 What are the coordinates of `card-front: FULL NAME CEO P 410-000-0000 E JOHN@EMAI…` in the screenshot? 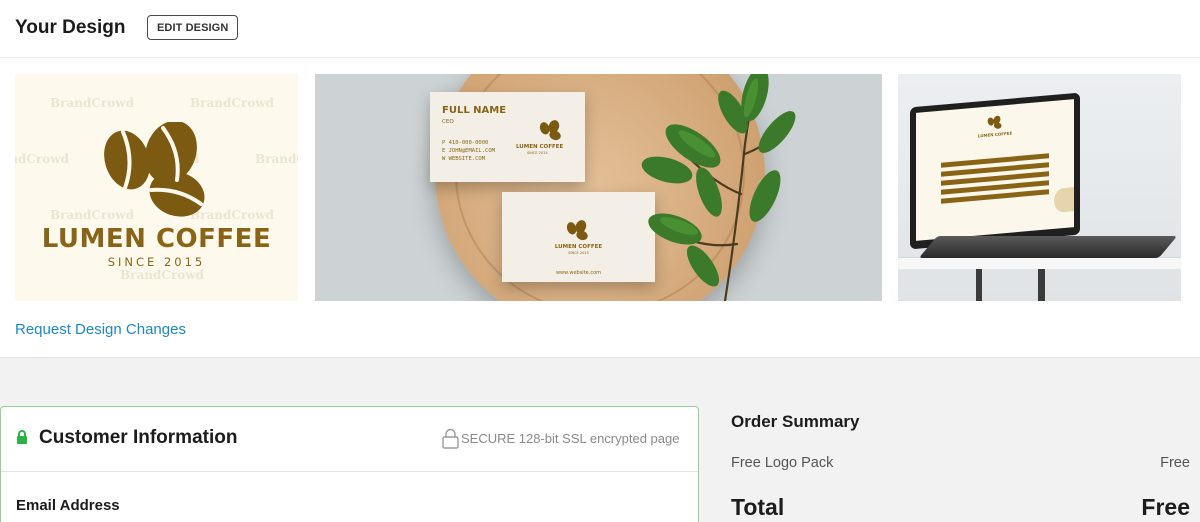 It's located at (507, 137).